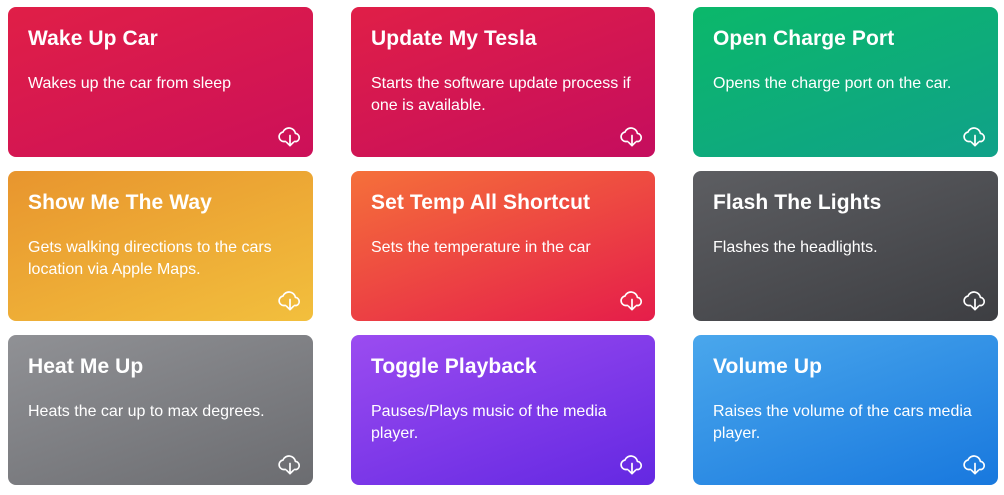 This screenshot has height=495, width=1004. I want to click on shortcut-title: Flash The Lights, so click(797, 202).